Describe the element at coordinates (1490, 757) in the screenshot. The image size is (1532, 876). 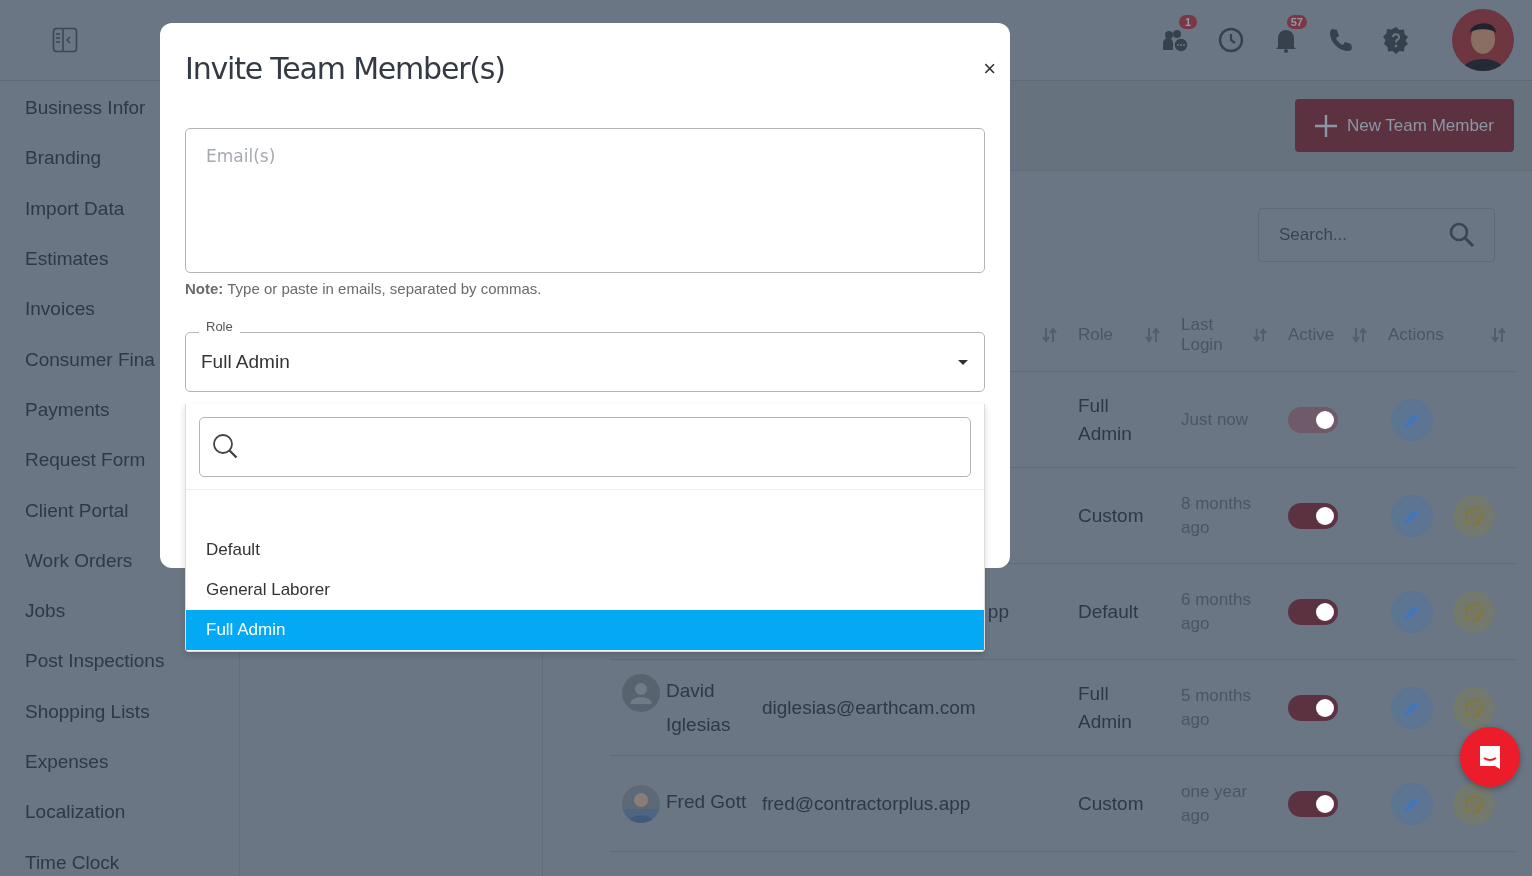
I see `chat-button` at that location.